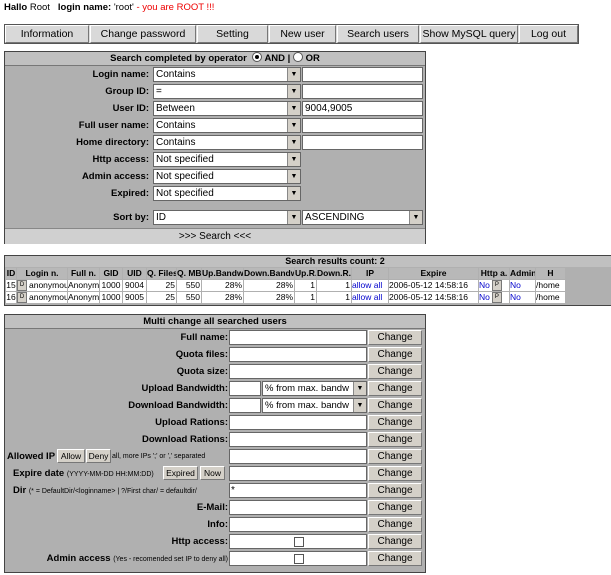  I want to click on change-allowed-ip-button: Change, so click(395, 456).